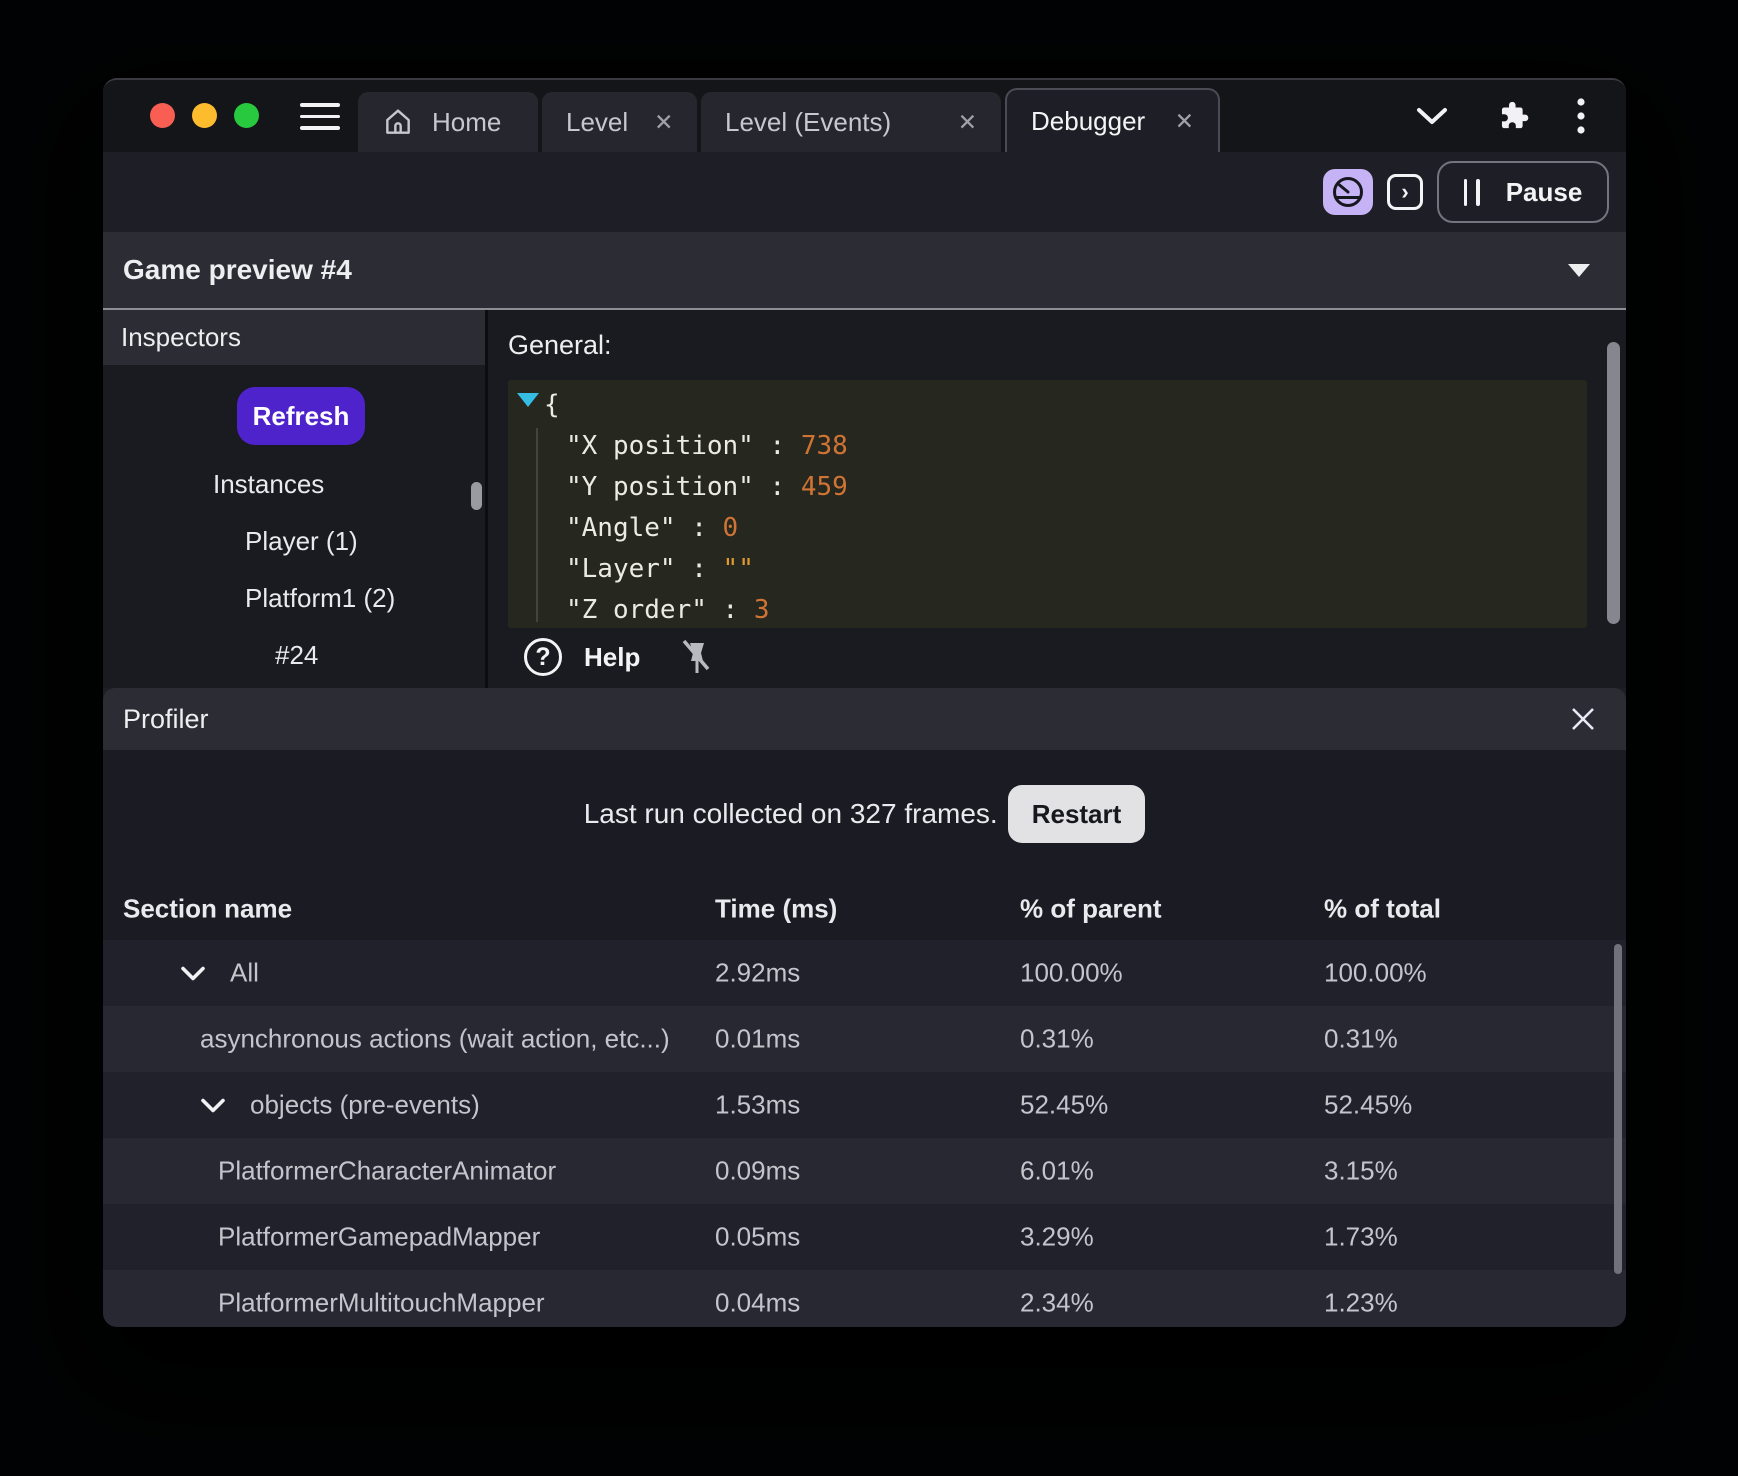  I want to click on pause-button: Pause, so click(1523, 192).